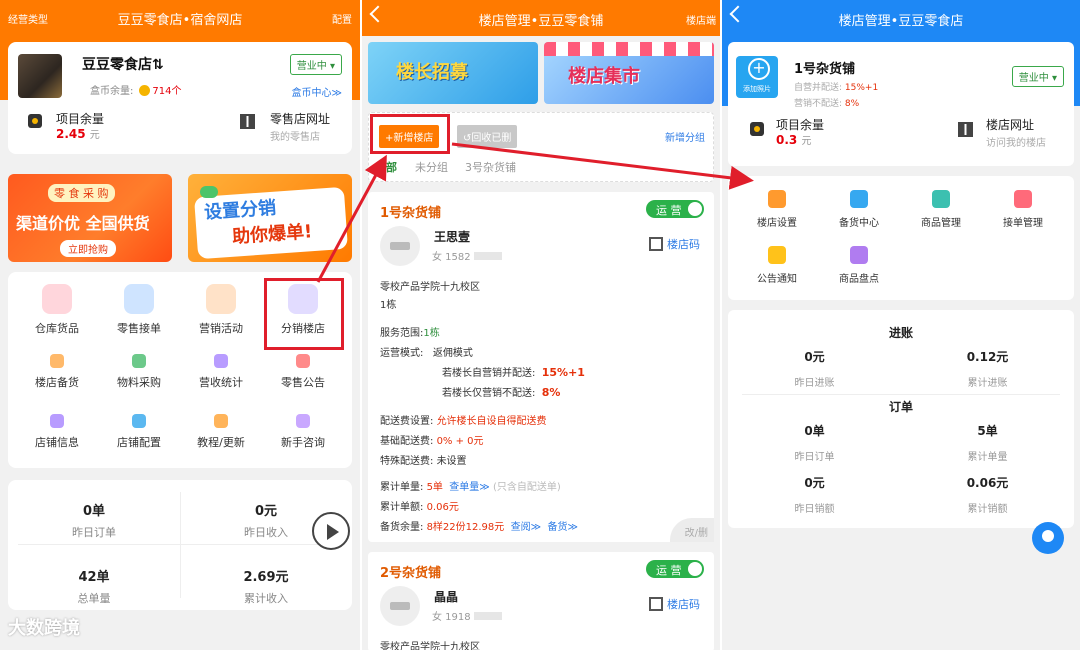 The height and width of the screenshot is (650, 1080). Describe the element at coordinates (987, 457) in the screenshot. I see `order-label: 累计单量` at that location.